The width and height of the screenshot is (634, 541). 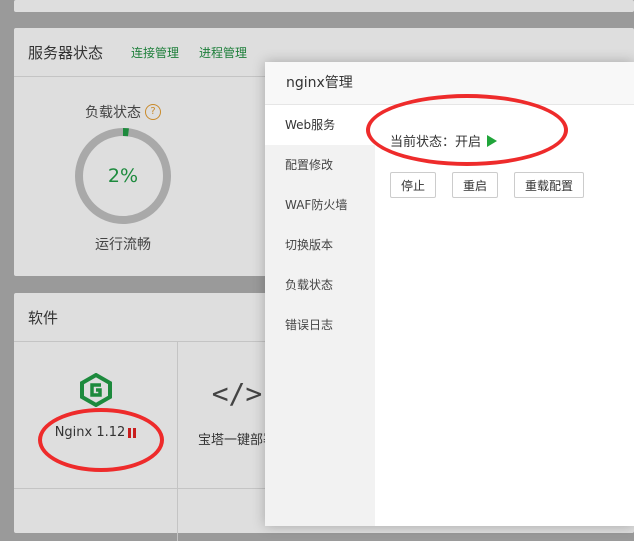 What do you see at coordinates (320, 325) in the screenshot?
I see `sidebar-item-error-log: 错误日志` at bounding box center [320, 325].